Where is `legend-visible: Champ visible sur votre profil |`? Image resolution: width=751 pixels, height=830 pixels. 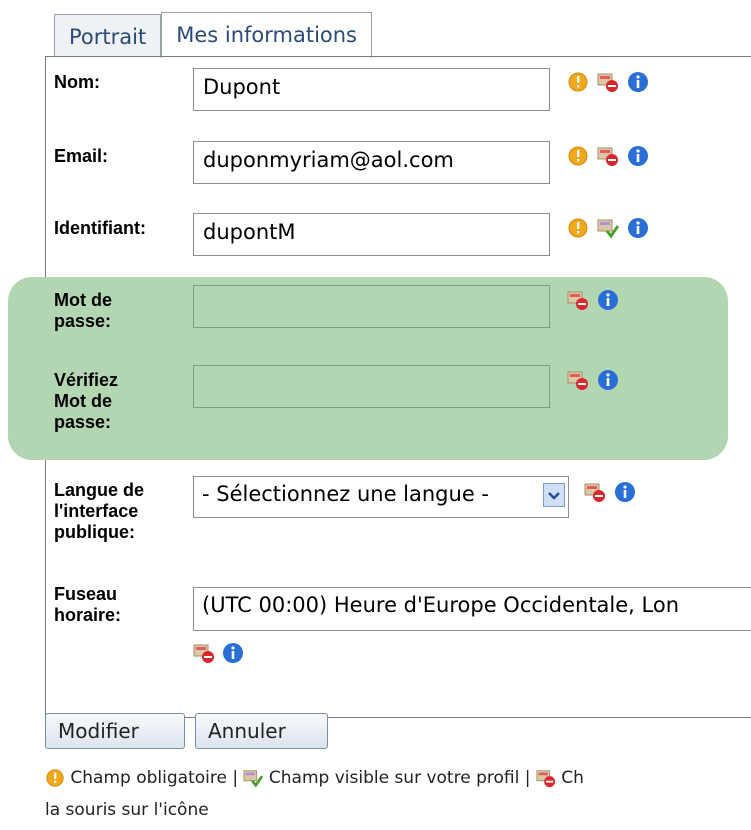 legend-visible: Champ visible sur votre profil | is located at coordinates (399, 778).